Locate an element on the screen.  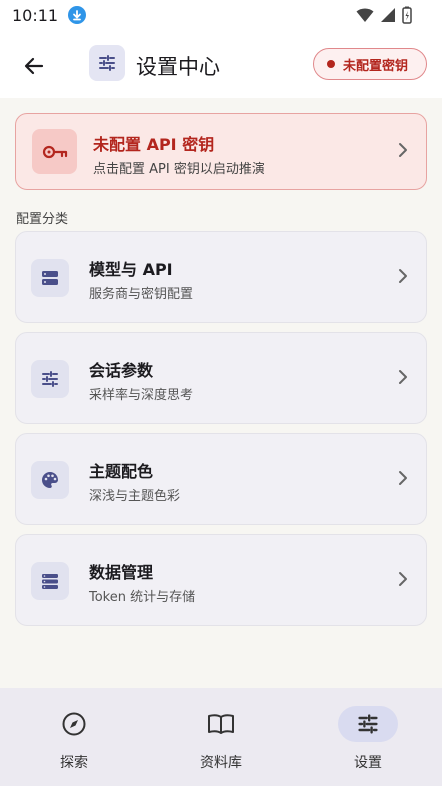
download-icon is located at coordinates (77, 15).